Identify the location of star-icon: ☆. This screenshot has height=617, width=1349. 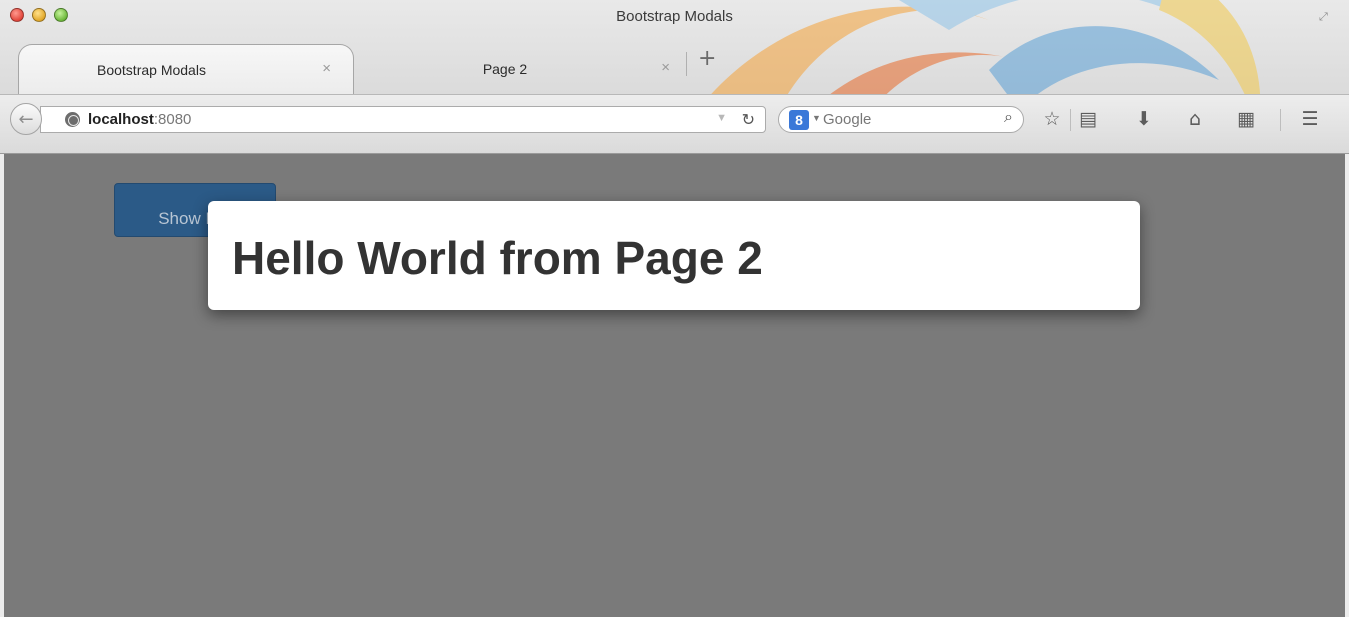
(1052, 119).